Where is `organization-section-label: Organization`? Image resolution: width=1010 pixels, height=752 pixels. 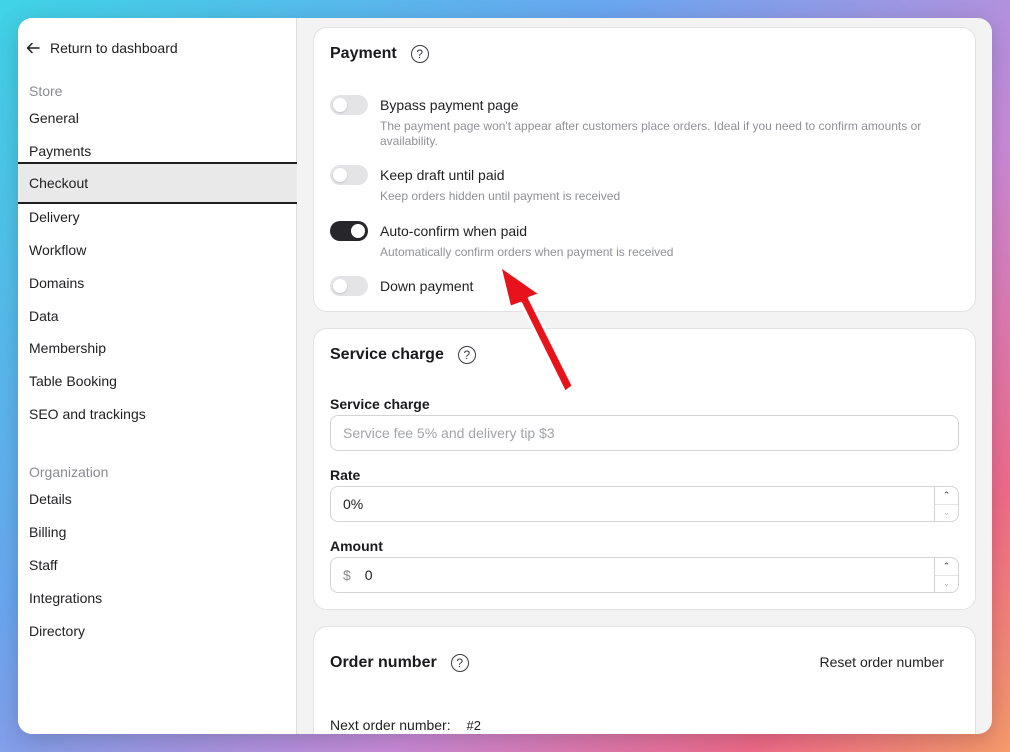 organization-section-label: Organization is located at coordinates (69, 472).